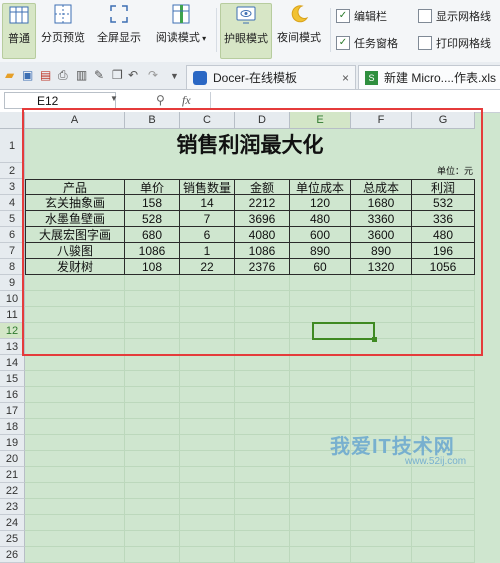 Image resolution: width=500 pixels, height=563 pixels. What do you see at coordinates (152, 187) in the screenshot?
I see `table-header-cell: 单价` at bounding box center [152, 187].